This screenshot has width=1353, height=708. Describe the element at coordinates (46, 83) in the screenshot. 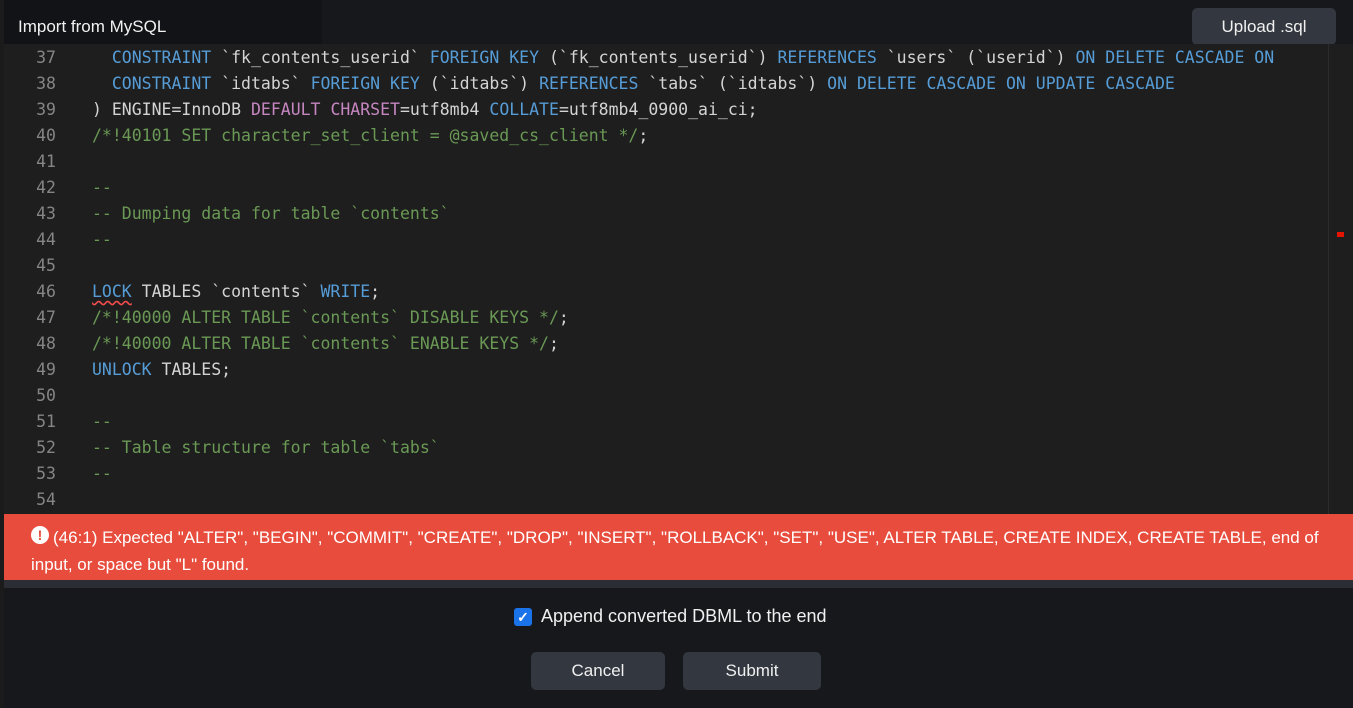

I see `line-number: 38` at that location.